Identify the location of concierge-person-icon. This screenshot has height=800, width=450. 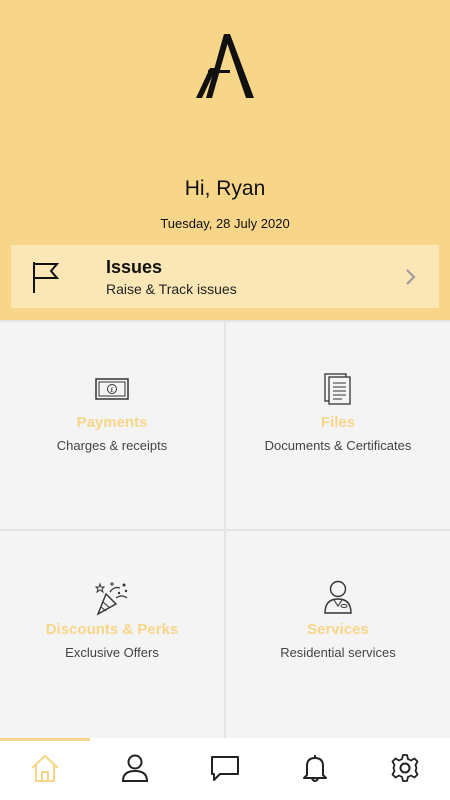
(338, 597).